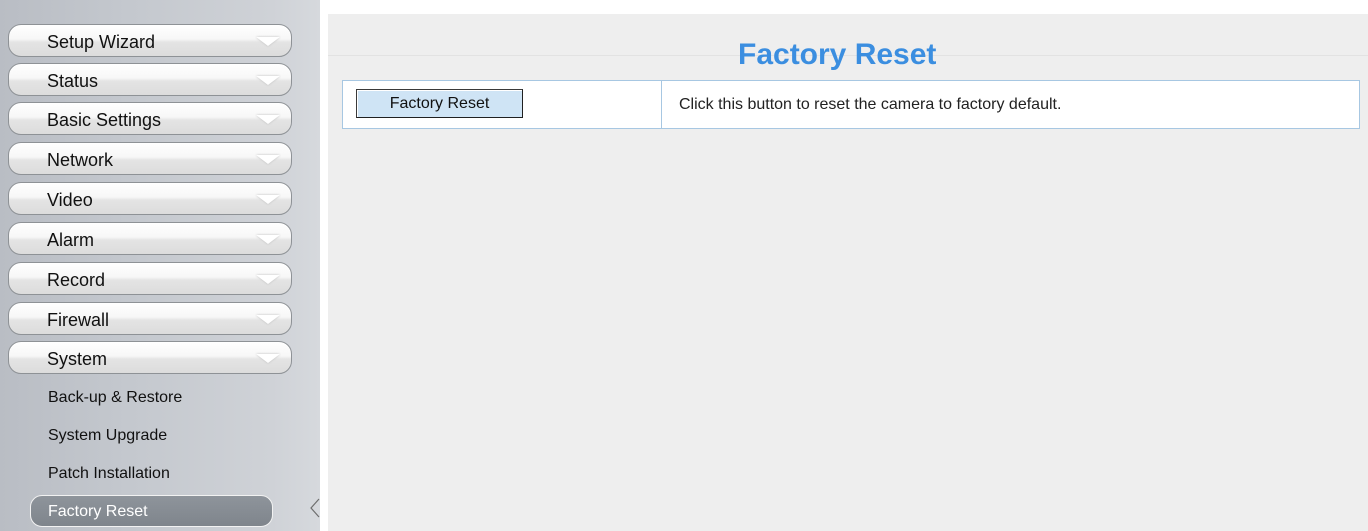  I want to click on menu-setup-wizard: Setup Wizard, so click(150, 40).